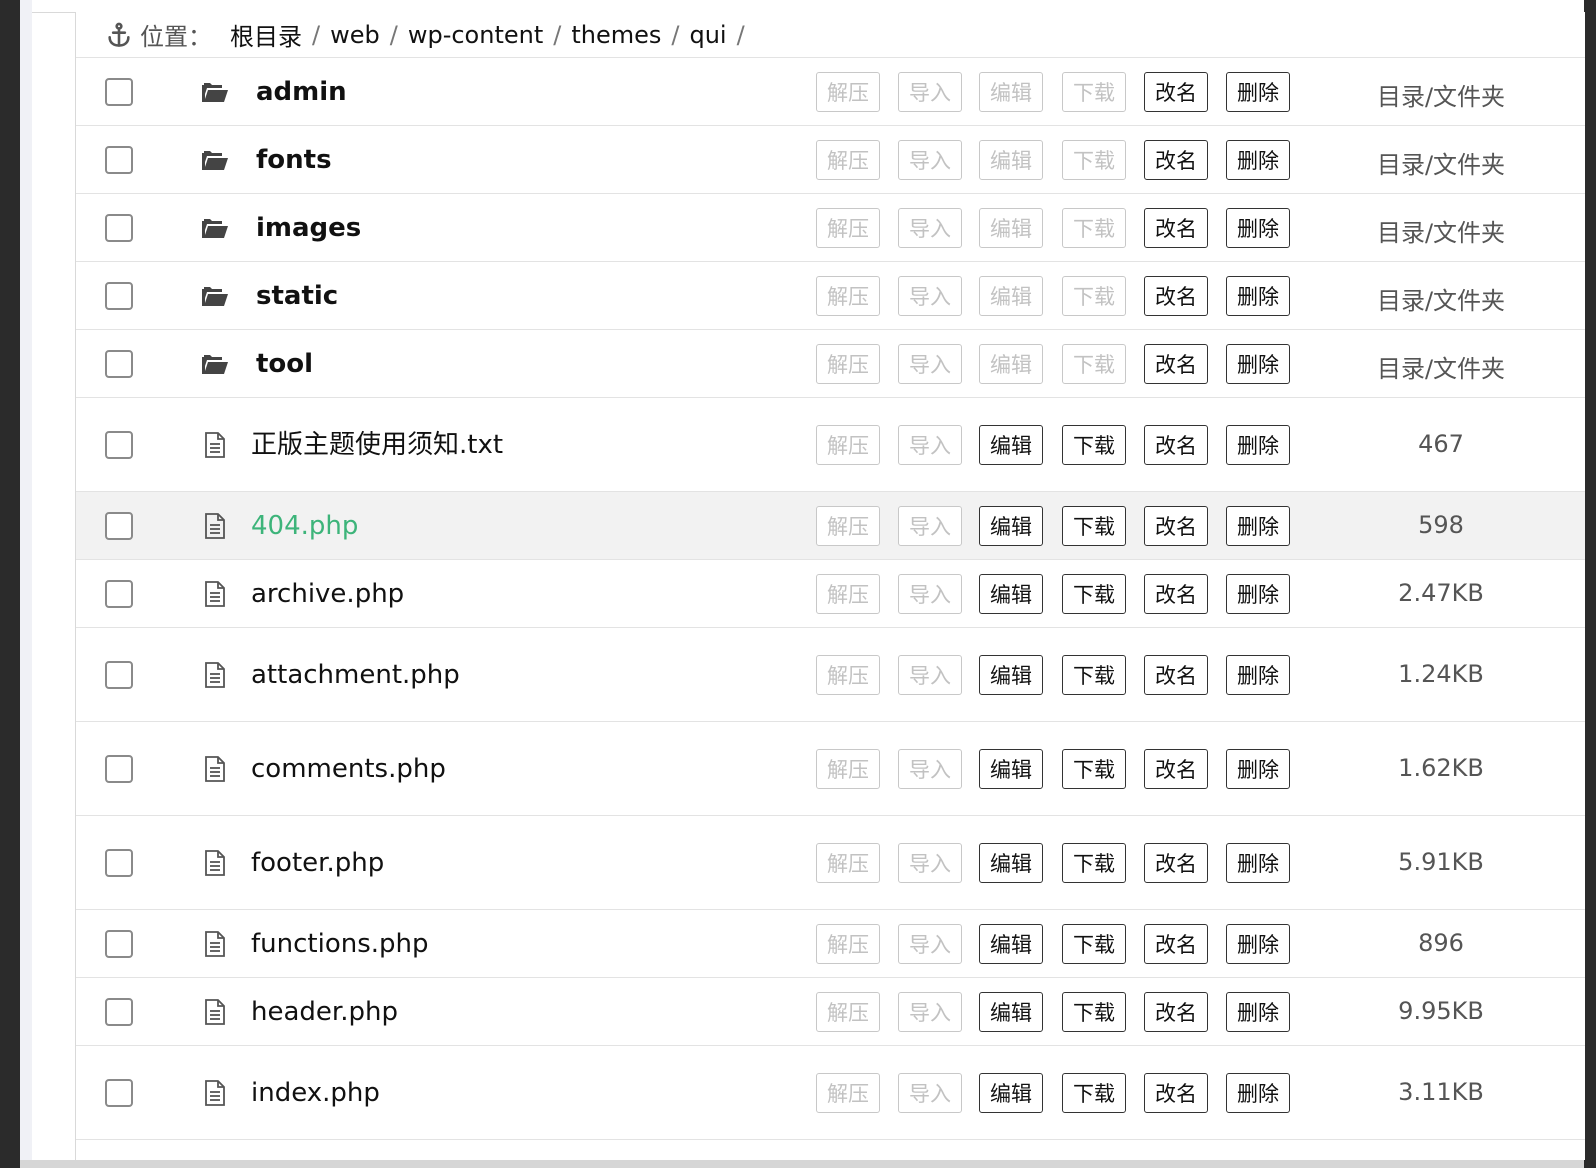 Image resolution: width=1596 pixels, height=1168 pixels. I want to click on breadcrumb-label: 位置：, so click(176, 37).